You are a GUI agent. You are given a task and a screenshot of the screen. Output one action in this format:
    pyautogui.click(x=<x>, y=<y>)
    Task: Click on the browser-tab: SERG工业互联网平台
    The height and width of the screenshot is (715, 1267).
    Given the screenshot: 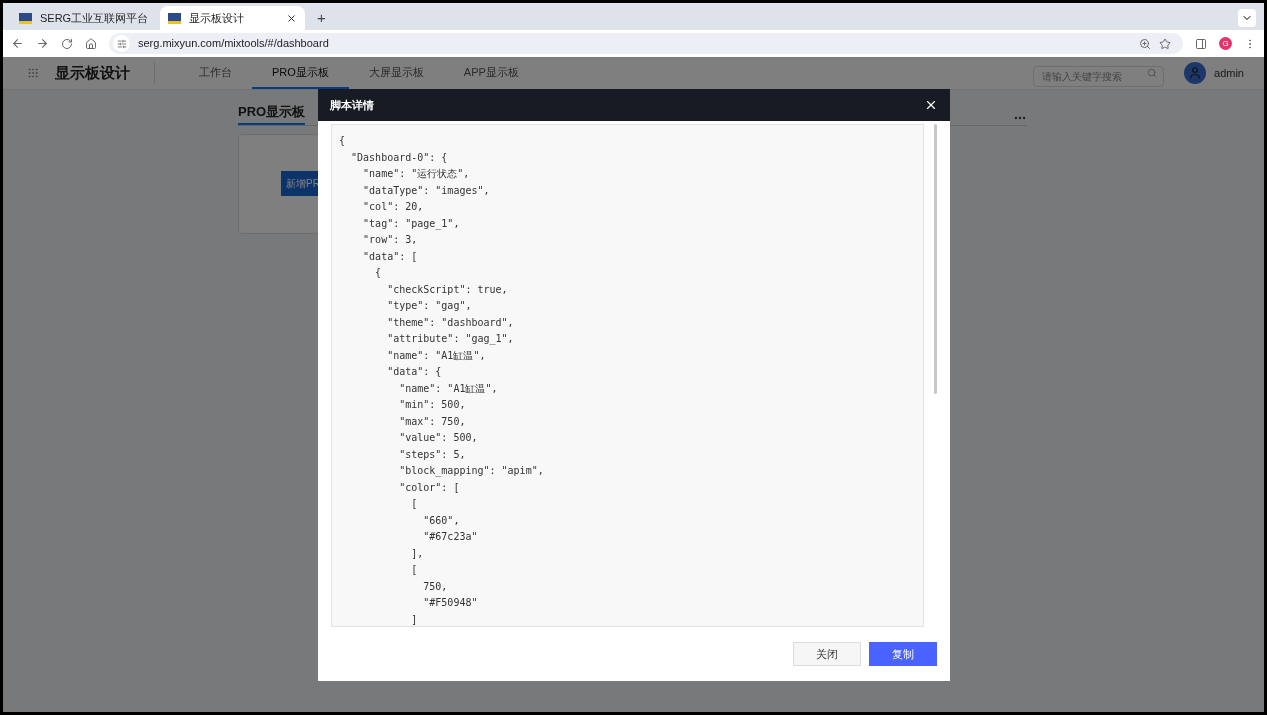 What is the action you would take?
    pyautogui.click(x=83, y=18)
    